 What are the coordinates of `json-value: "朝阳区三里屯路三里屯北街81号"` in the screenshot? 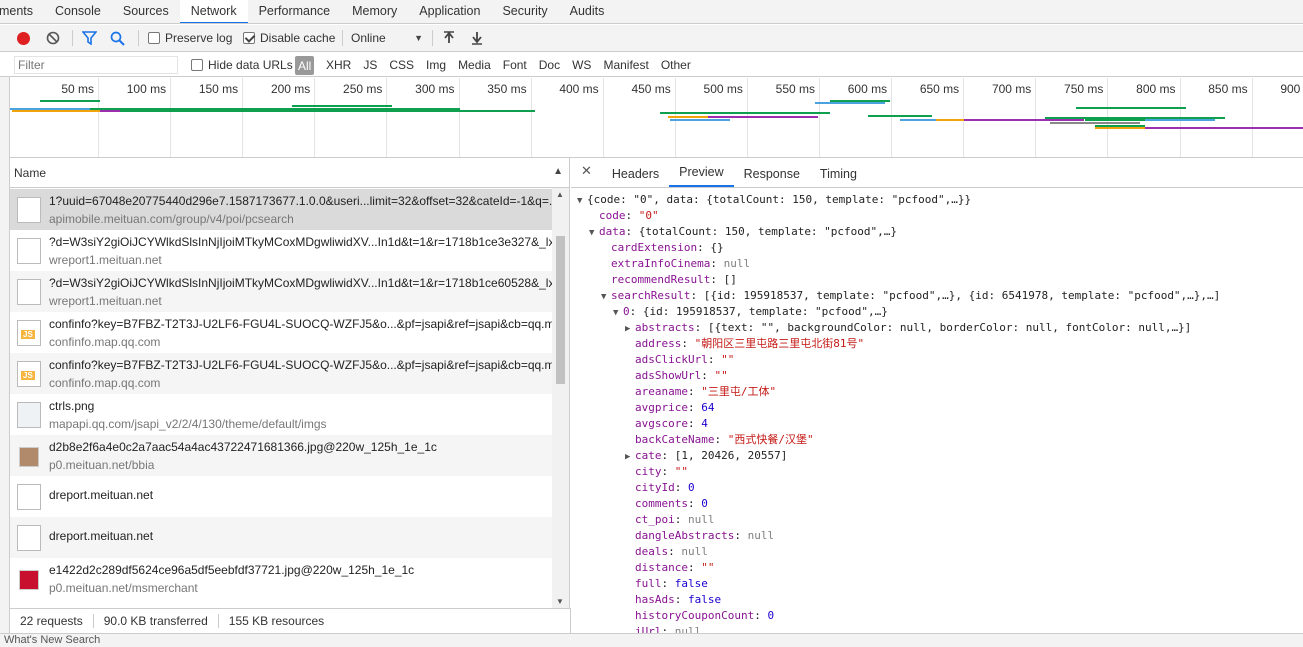 It's located at (779, 343).